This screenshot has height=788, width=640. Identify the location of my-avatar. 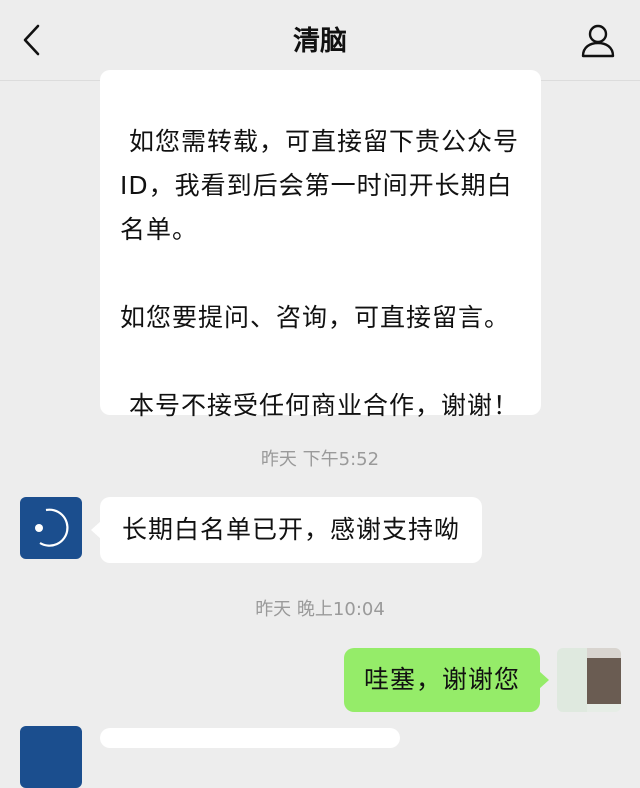
(589, 680).